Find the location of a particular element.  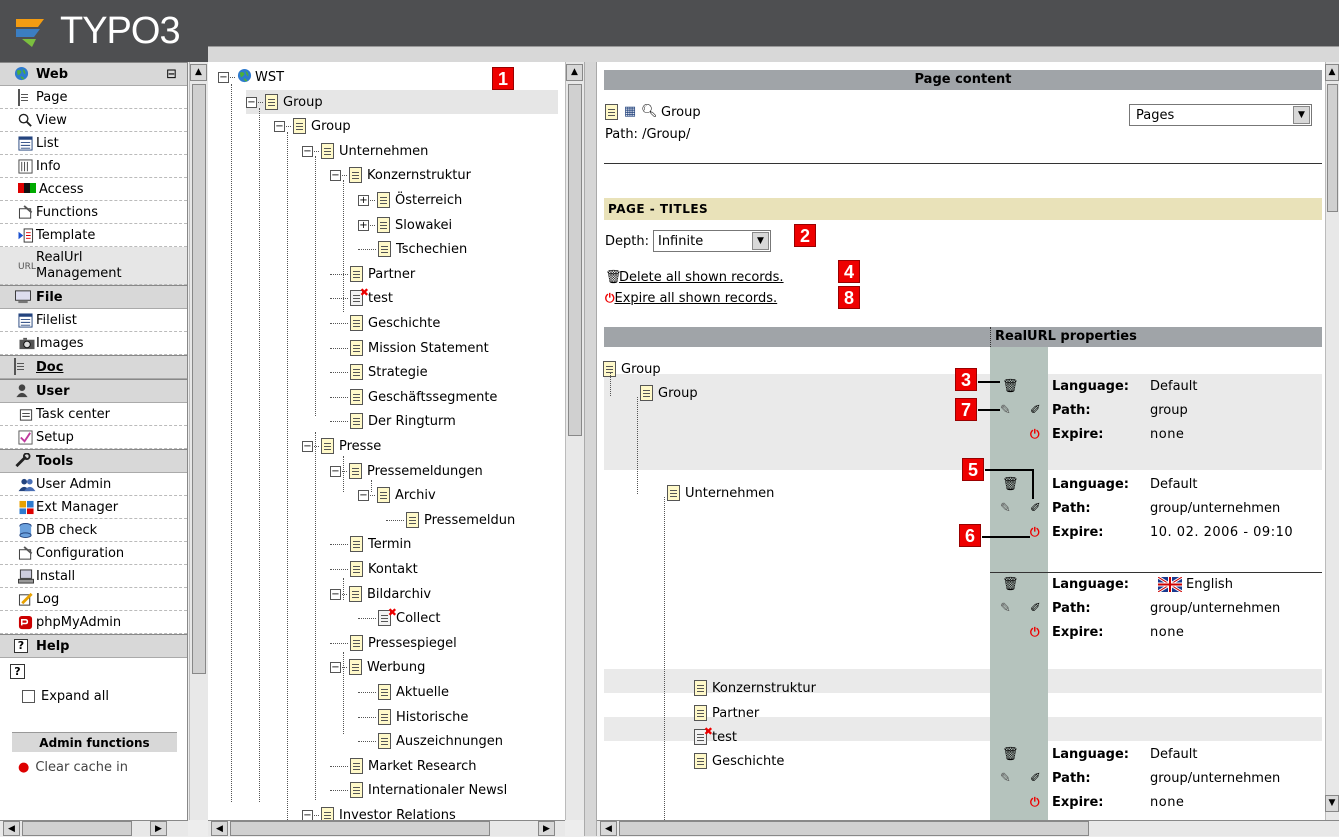

tree-node-label: Geschichte is located at coordinates (404, 323).